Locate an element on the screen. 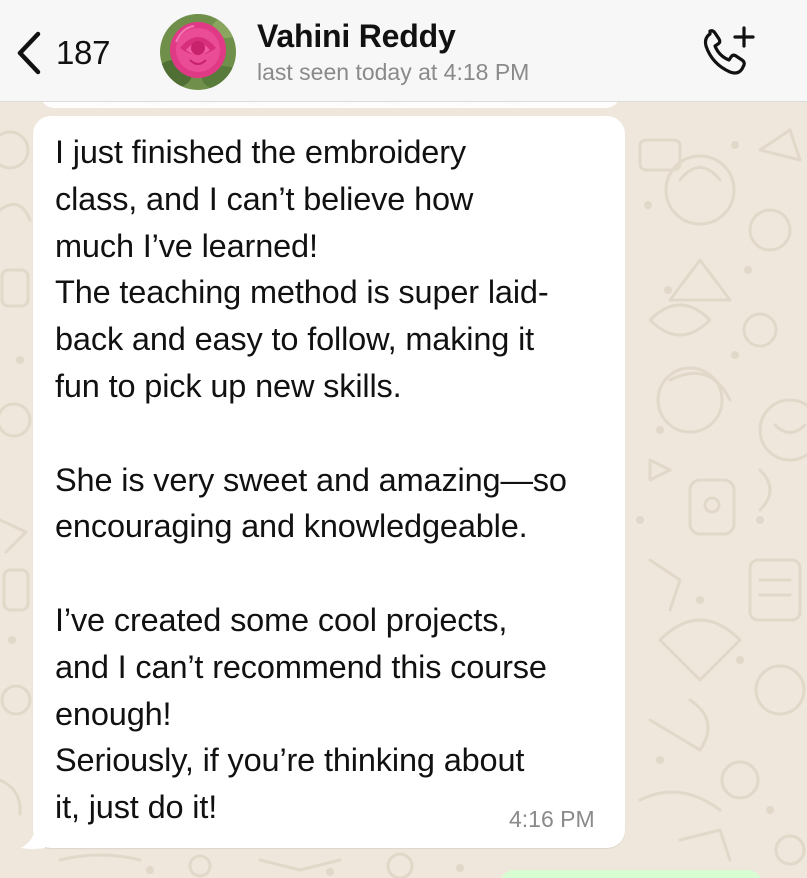  chevron-left-icon is located at coordinates (29, 53).